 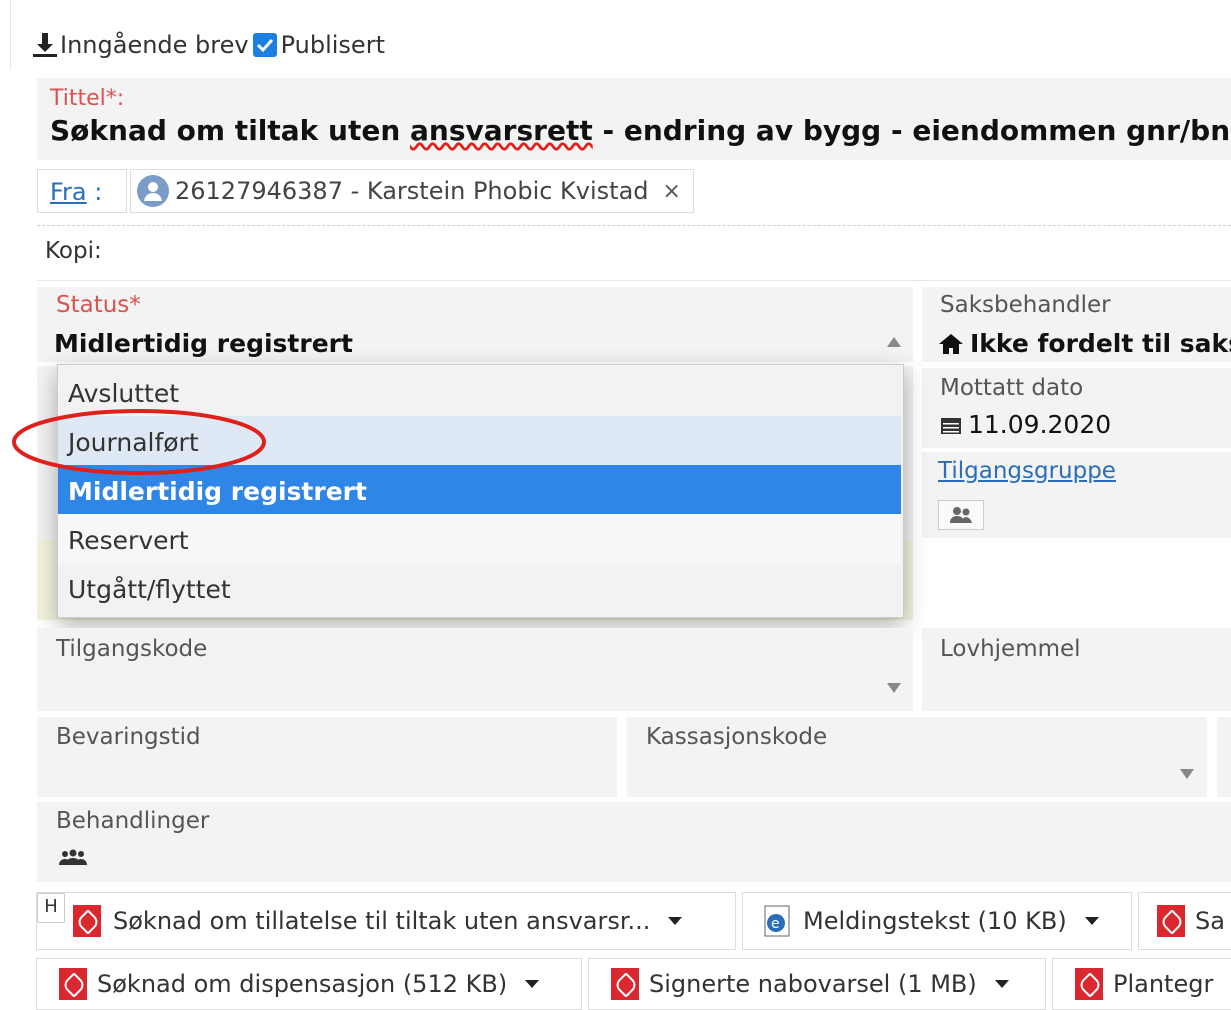 What do you see at coordinates (501, 130) in the screenshot?
I see `spellcheck-word: ansvarsrett` at bounding box center [501, 130].